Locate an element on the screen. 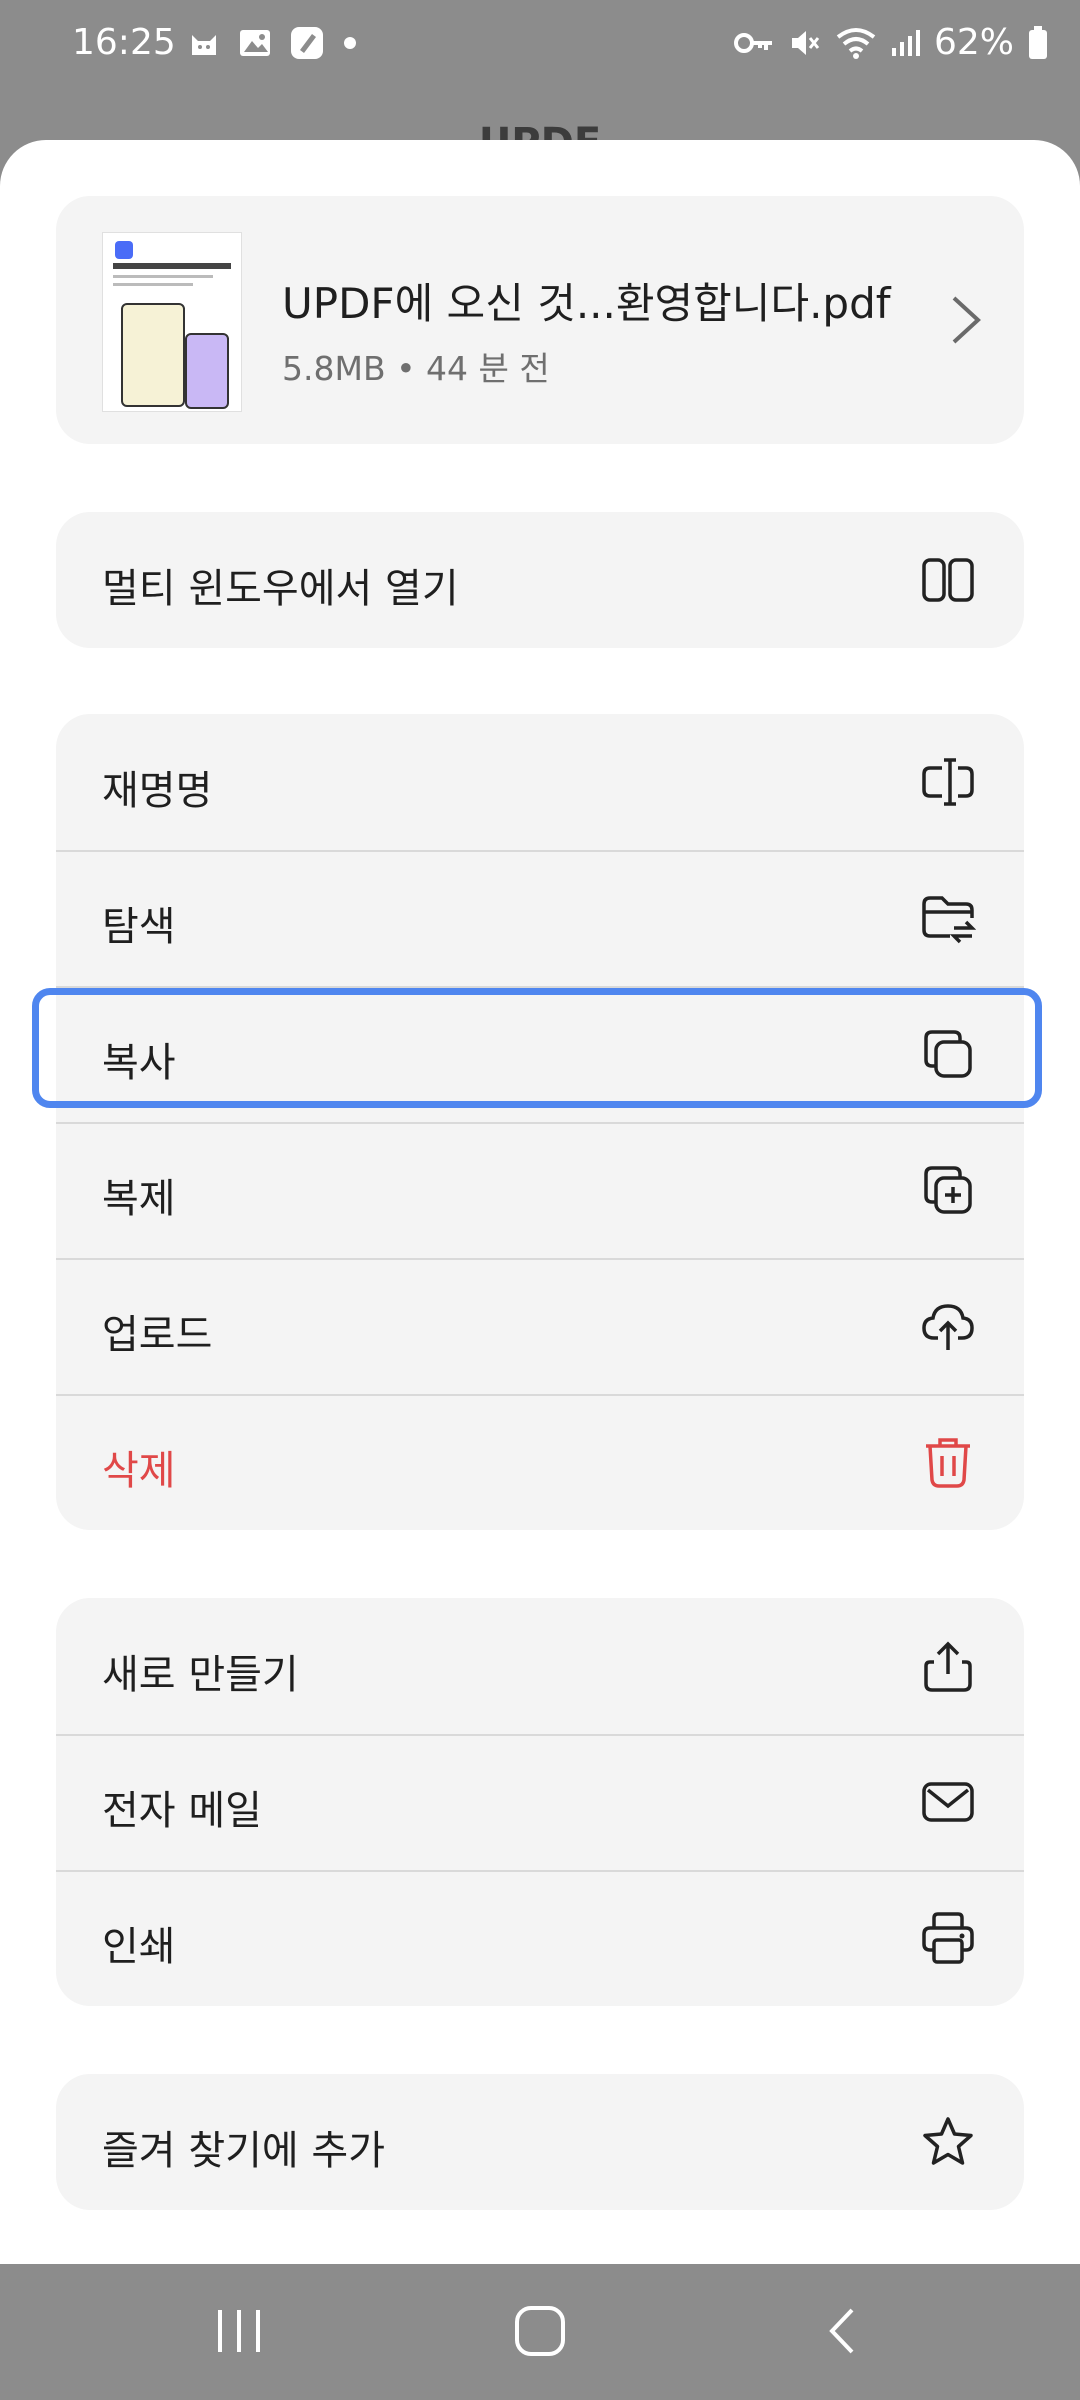 This screenshot has width=1080, height=2400. menu-item-label: 인쇄 is located at coordinates (139, 1947).